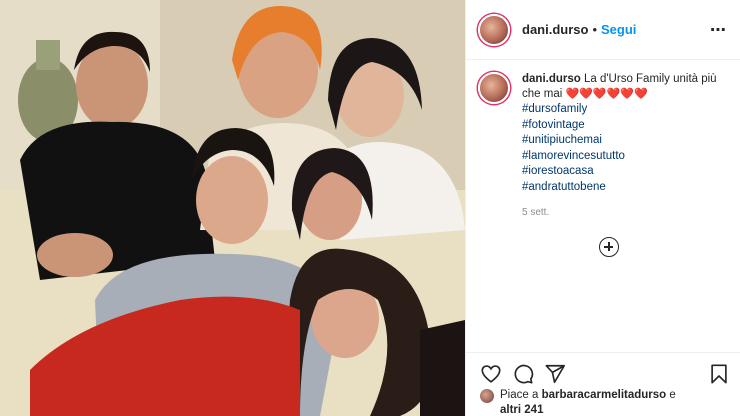  I want to click on hashtag-link: #dursofamily, so click(624, 110).